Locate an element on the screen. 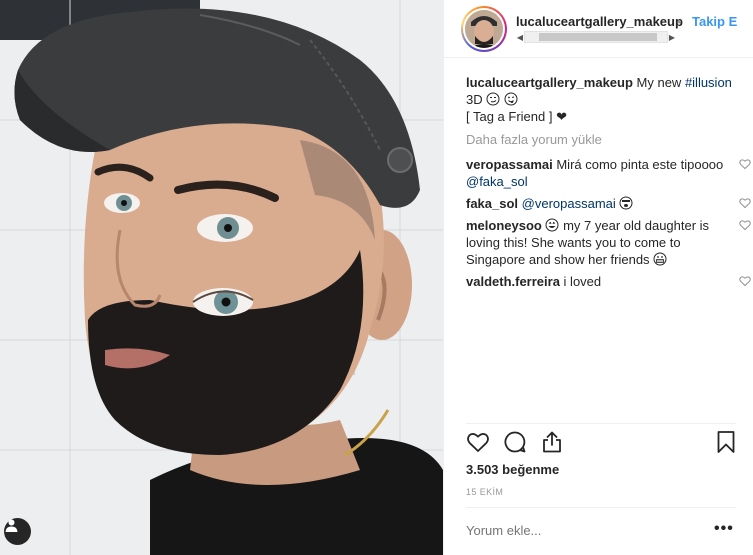  comment-item: faka_sol @veropassamai is located at coordinates (608, 203).